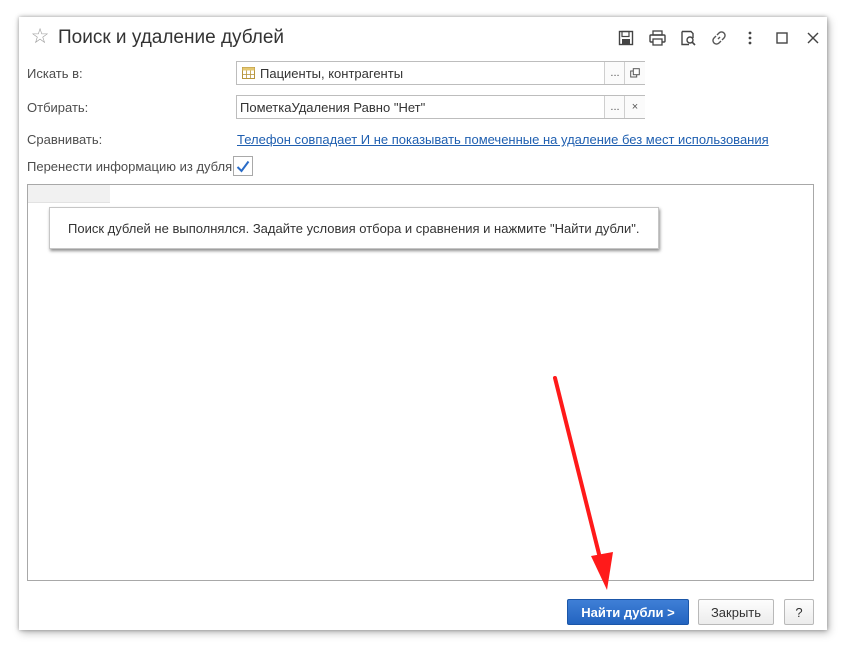 This screenshot has width=847, height=650. I want to click on transfer-info-checkbox, so click(243, 166).